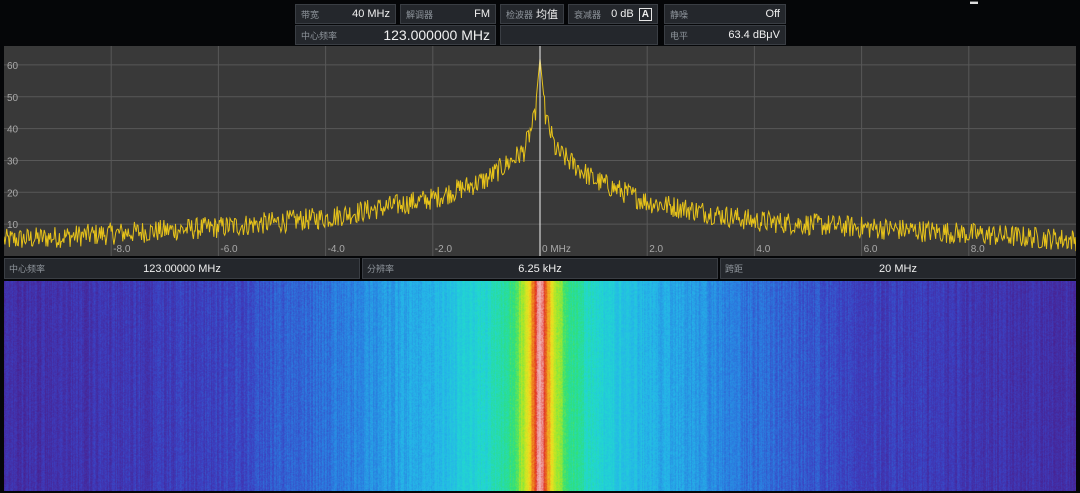 Image resolution: width=1080 pixels, height=493 pixels. I want to click on status-span-label: 跨距, so click(734, 269).